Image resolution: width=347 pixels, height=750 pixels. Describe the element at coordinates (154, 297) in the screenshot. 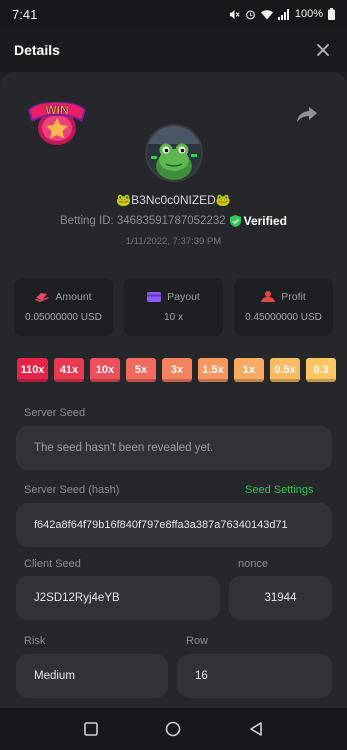

I see `wallet-icon` at that location.